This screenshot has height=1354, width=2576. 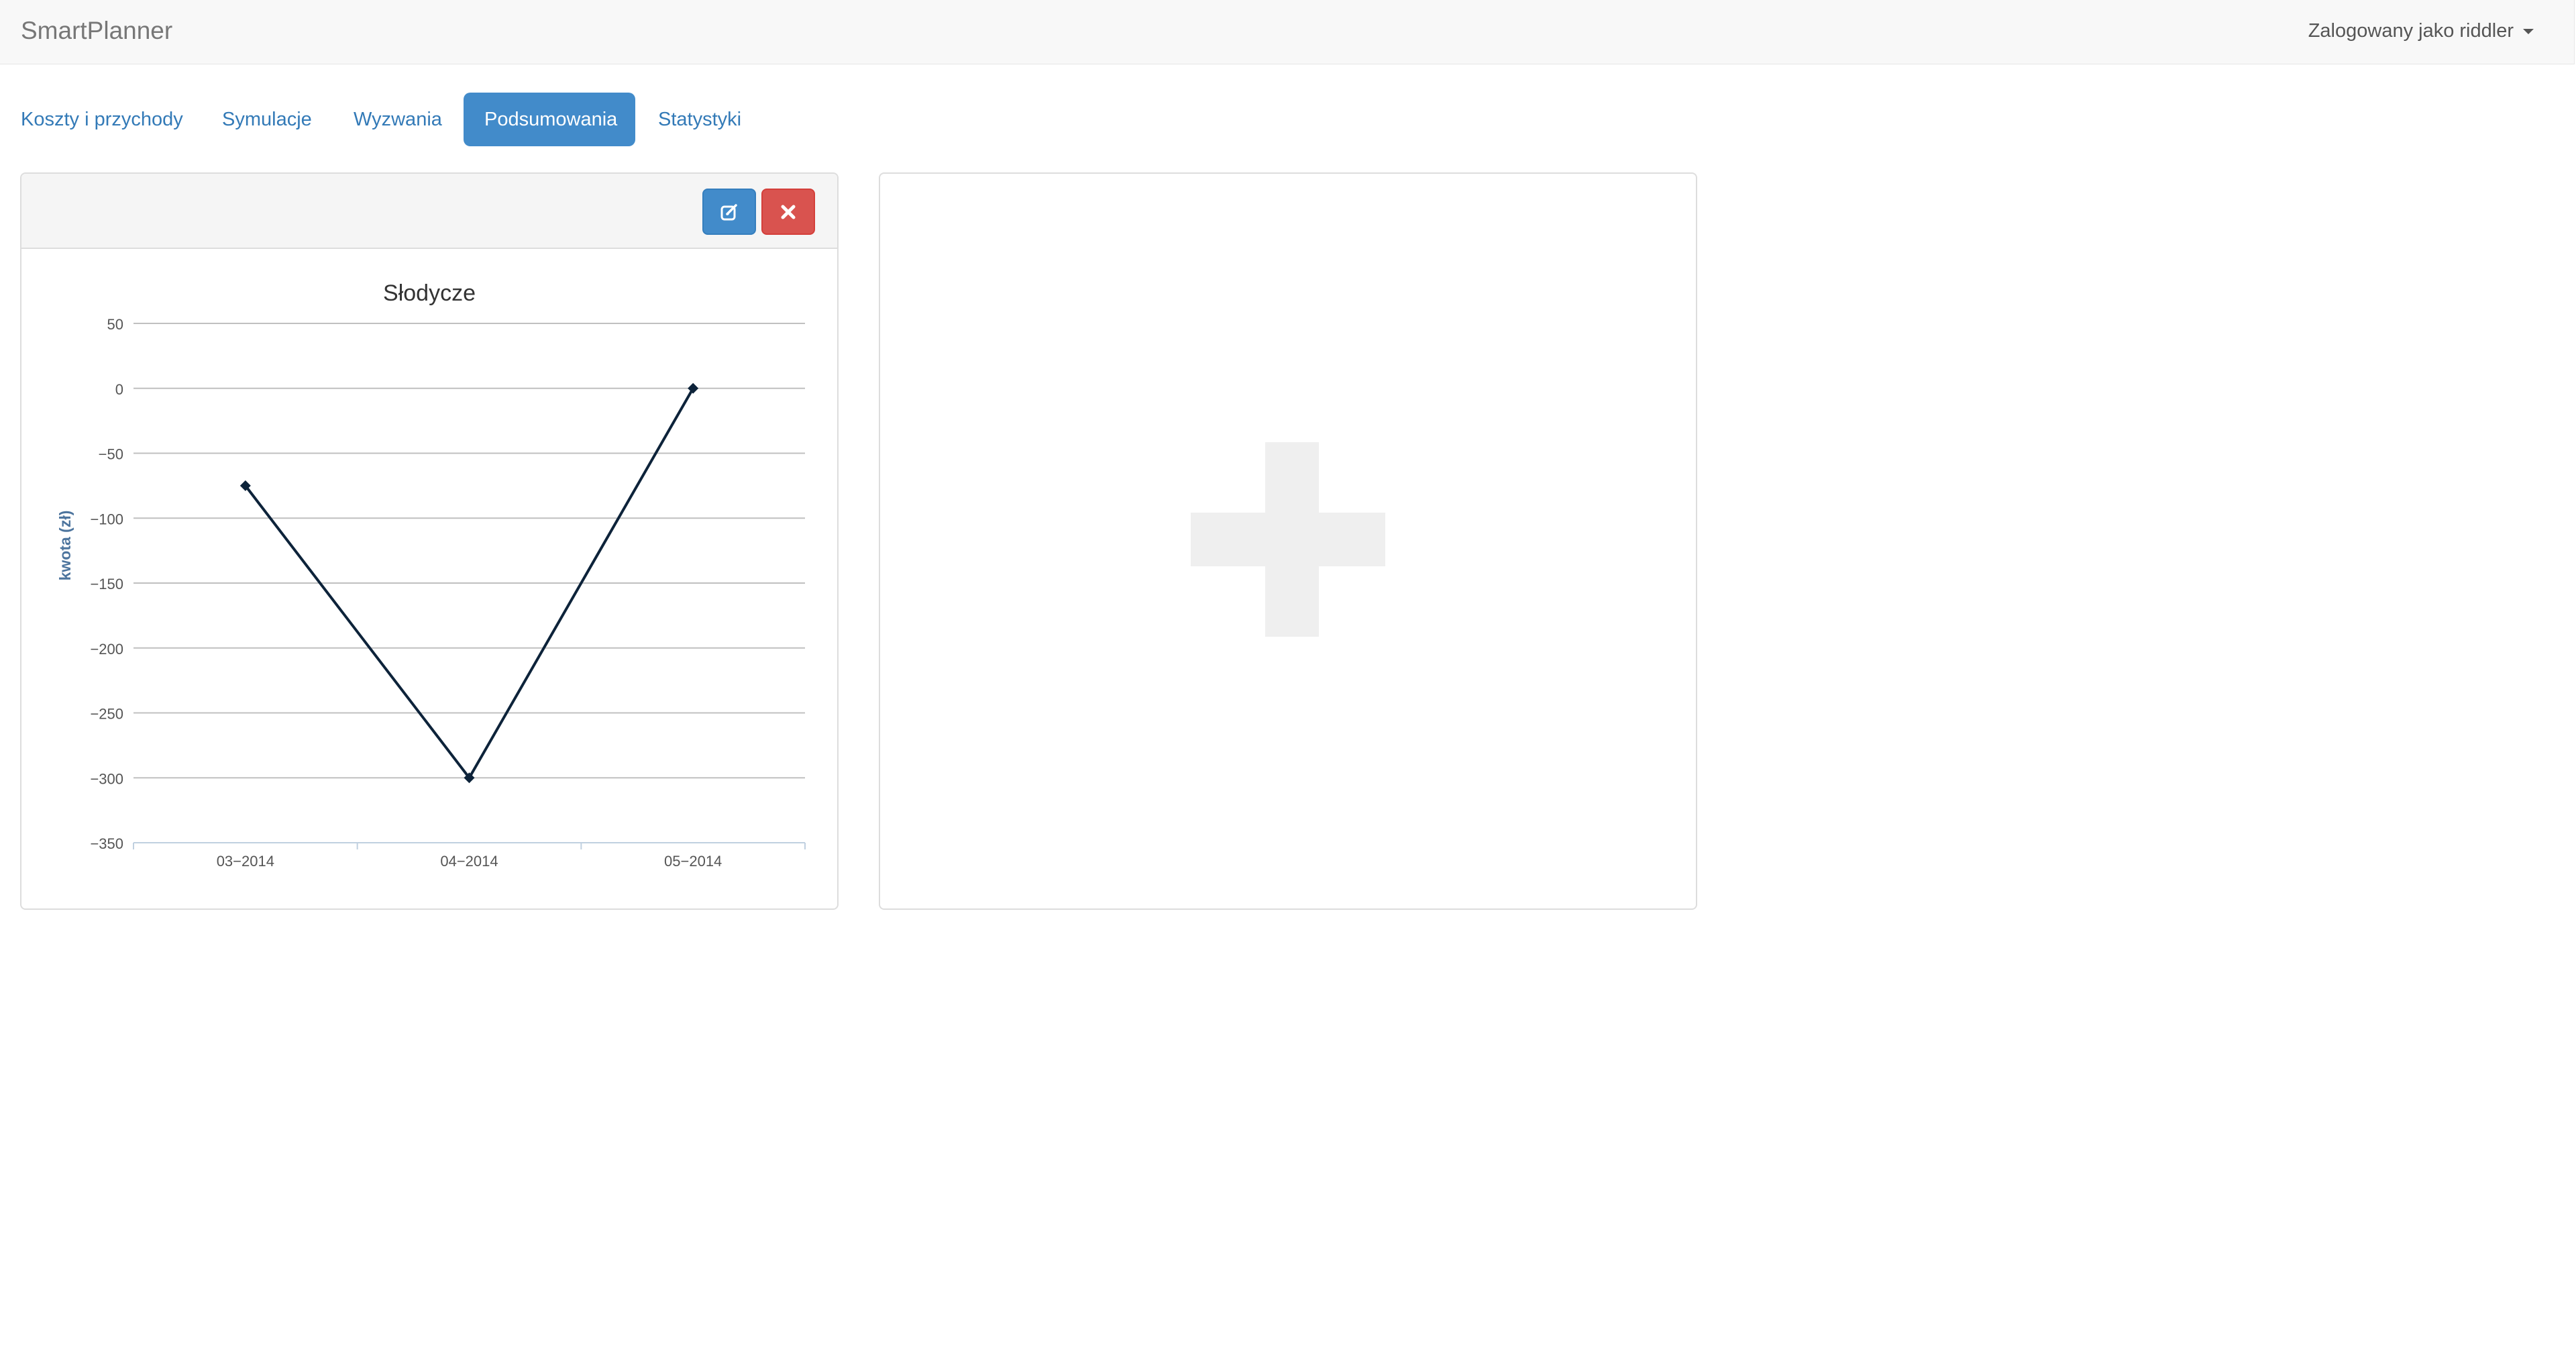 I want to click on tab-symulacje: Symulacje, so click(x=267, y=120).